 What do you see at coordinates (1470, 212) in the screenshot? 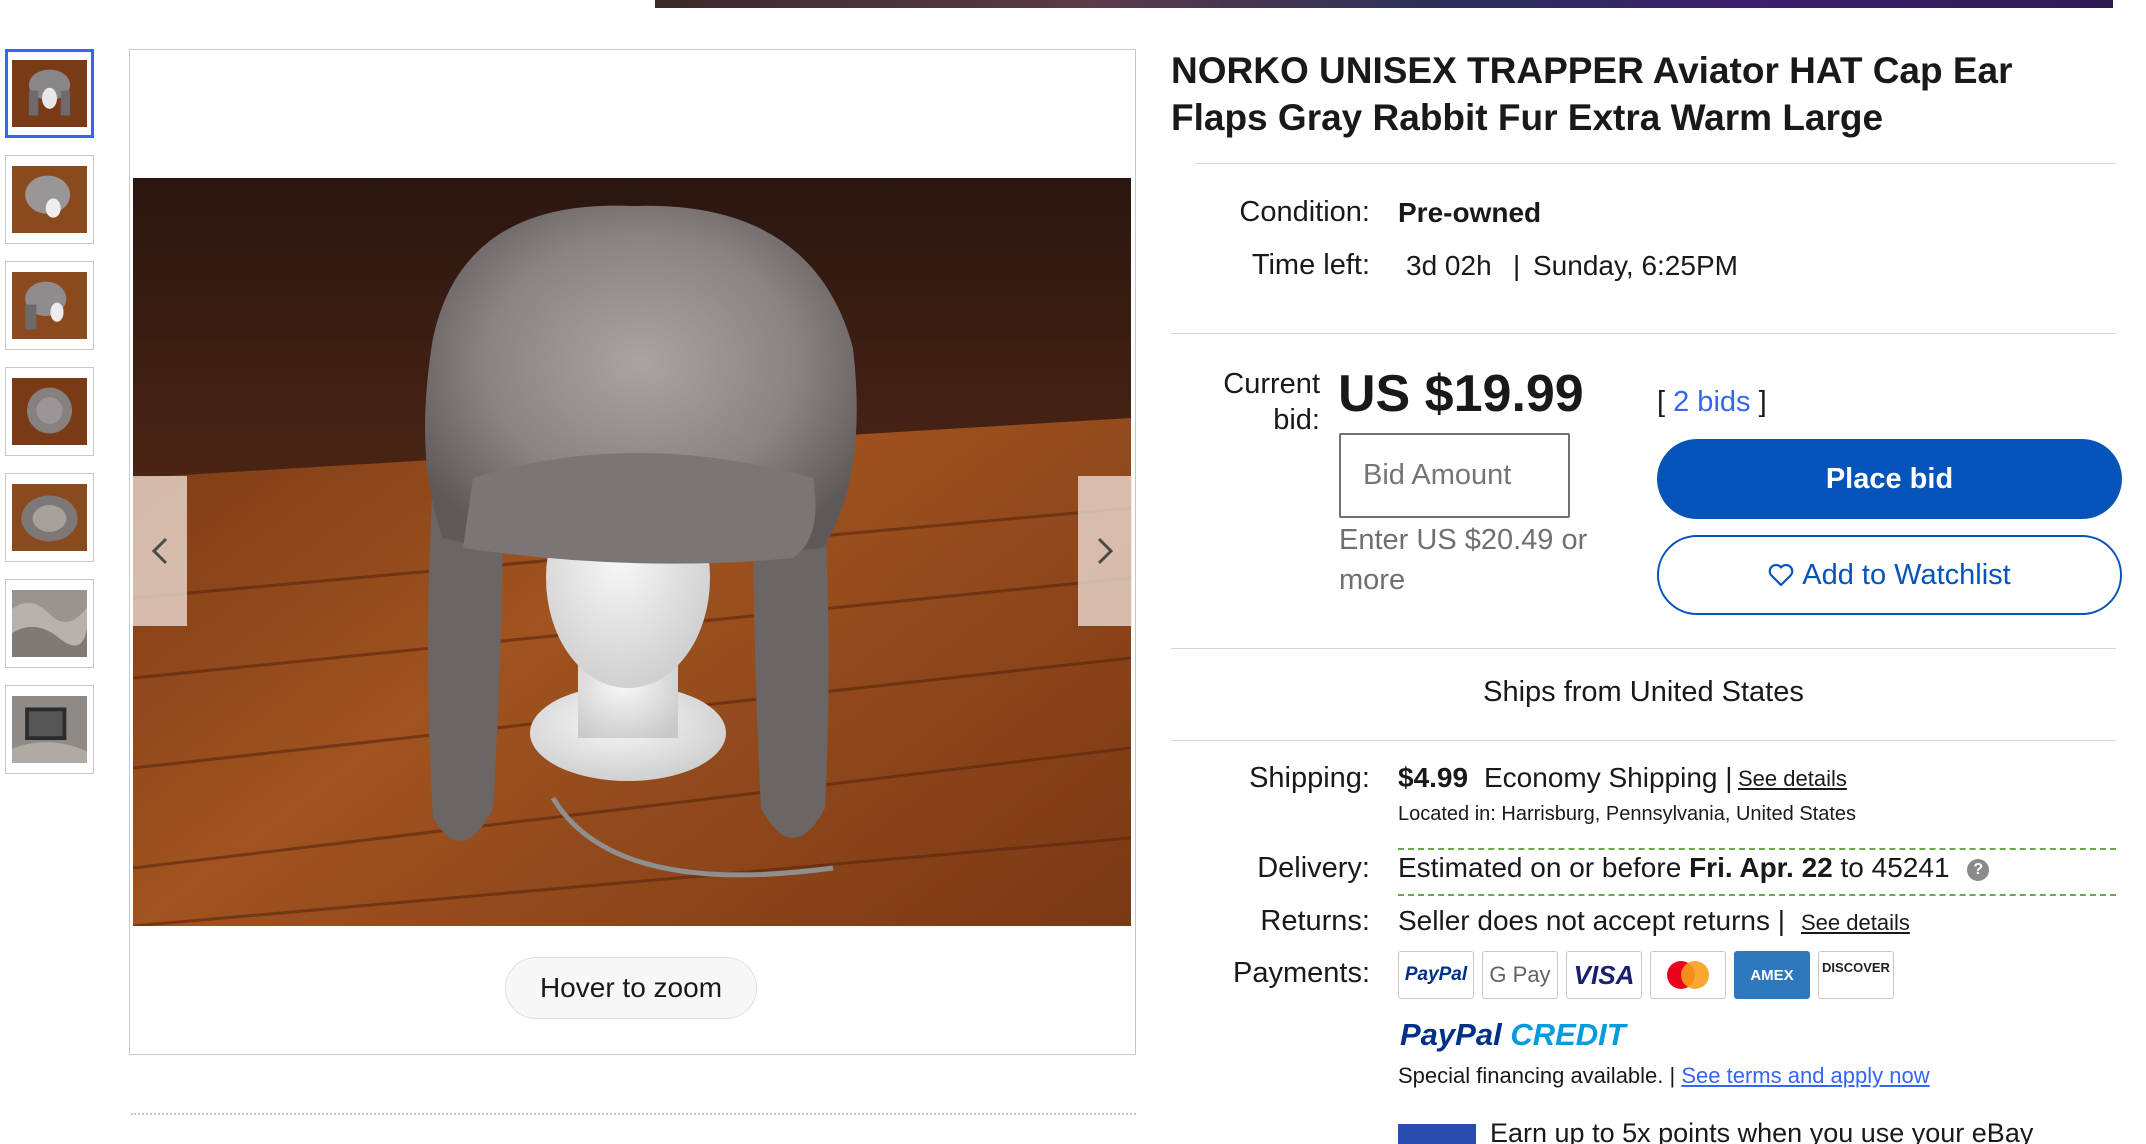
I see `condition-value: Pre-owned` at bounding box center [1470, 212].